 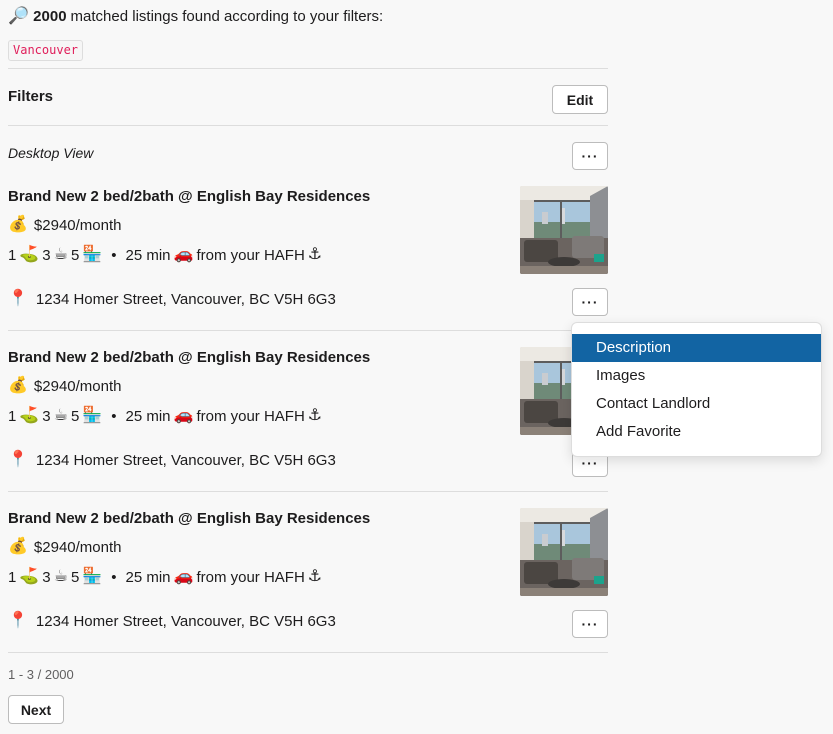 What do you see at coordinates (696, 348) in the screenshot?
I see `menu-item-description: Description` at bounding box center [696, 348].